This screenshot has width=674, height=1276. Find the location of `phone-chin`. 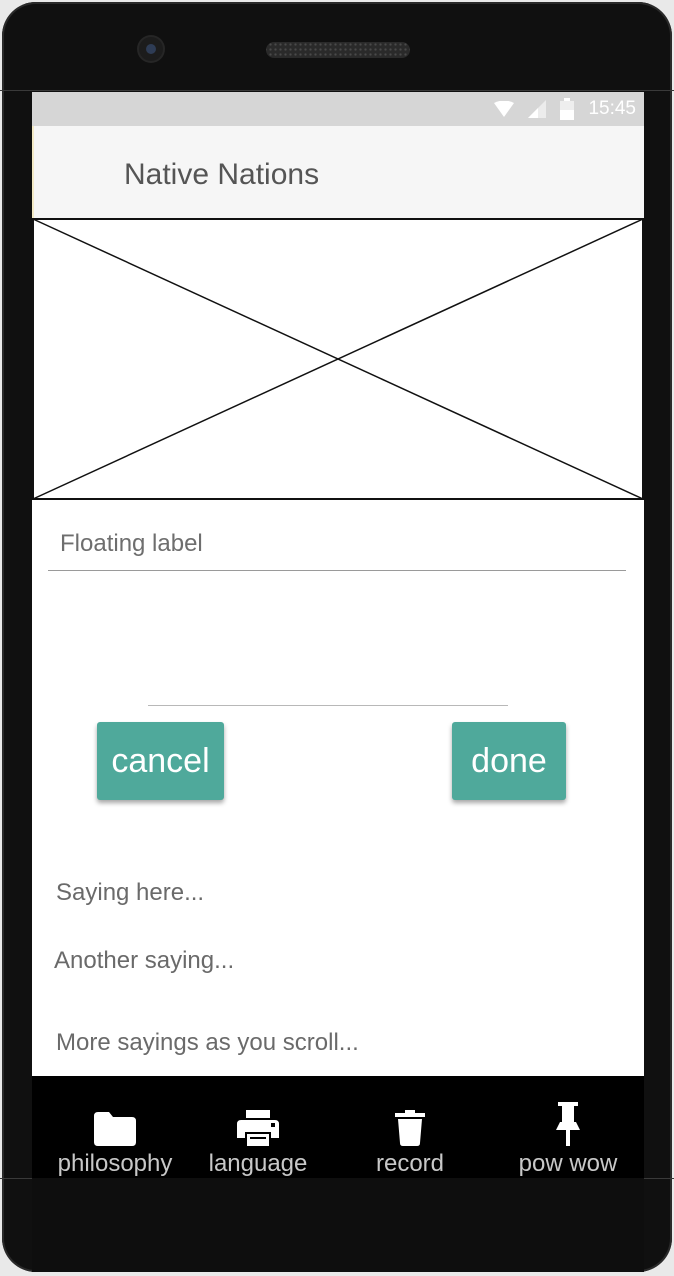

phone-chin is located at coordinates (338, 1225).